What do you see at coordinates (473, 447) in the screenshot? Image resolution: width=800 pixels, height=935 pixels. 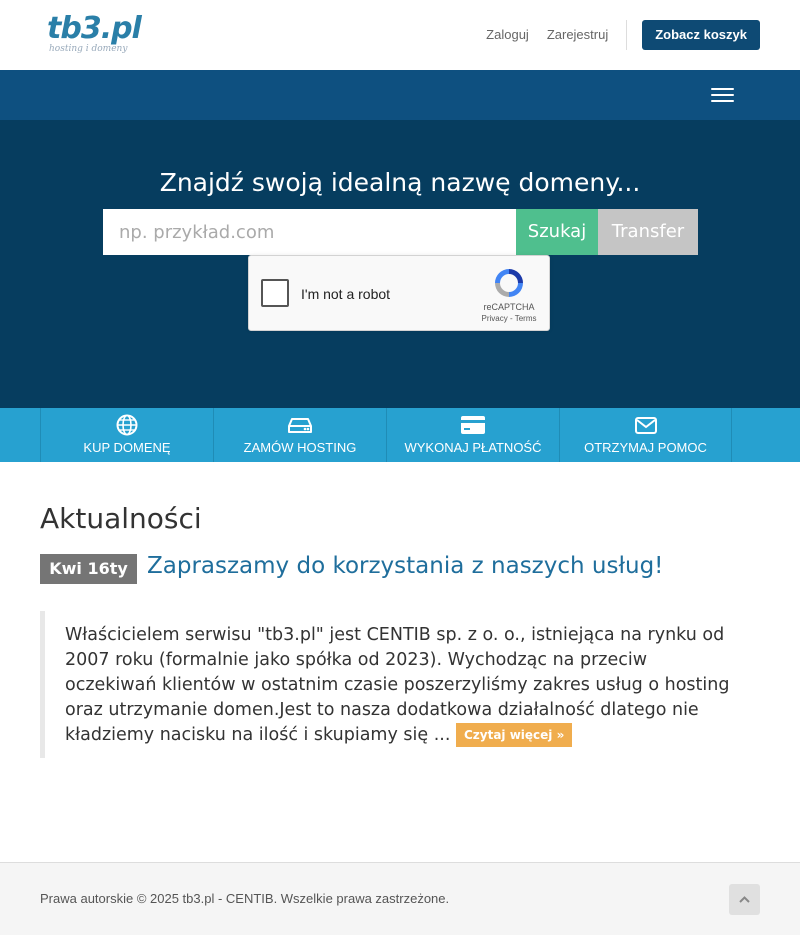 I see `action-label: WYKONAJ PŁATNOŚĆ` at bounding box center [473, 447].